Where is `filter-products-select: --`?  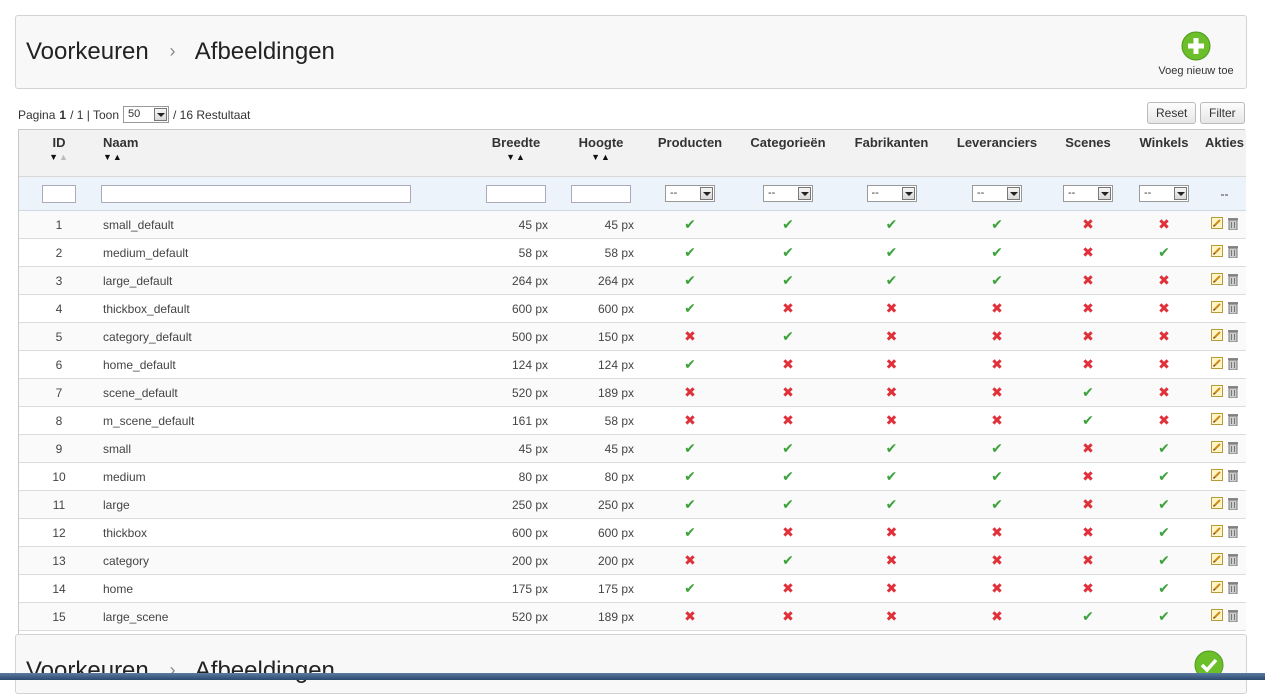 filter-products-select: -- is located at coordinates (690, 193).